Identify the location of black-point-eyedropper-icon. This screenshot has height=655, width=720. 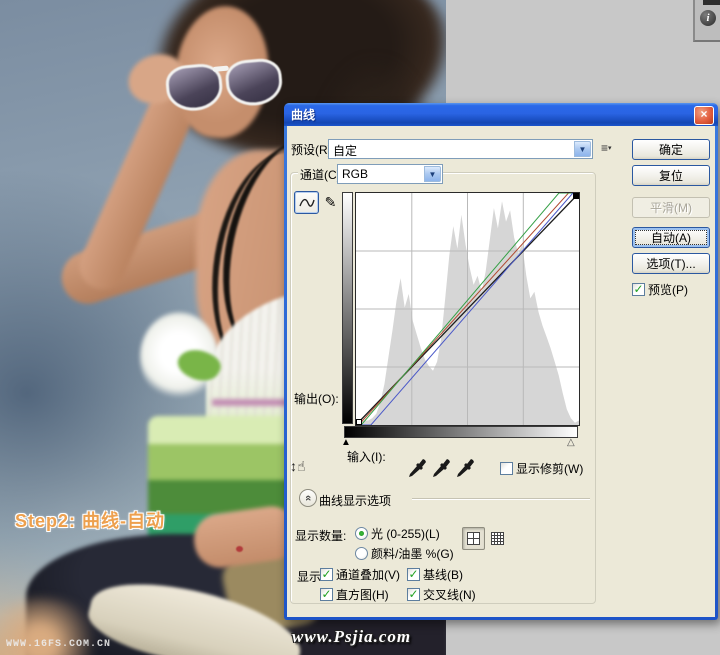
(417, 468).